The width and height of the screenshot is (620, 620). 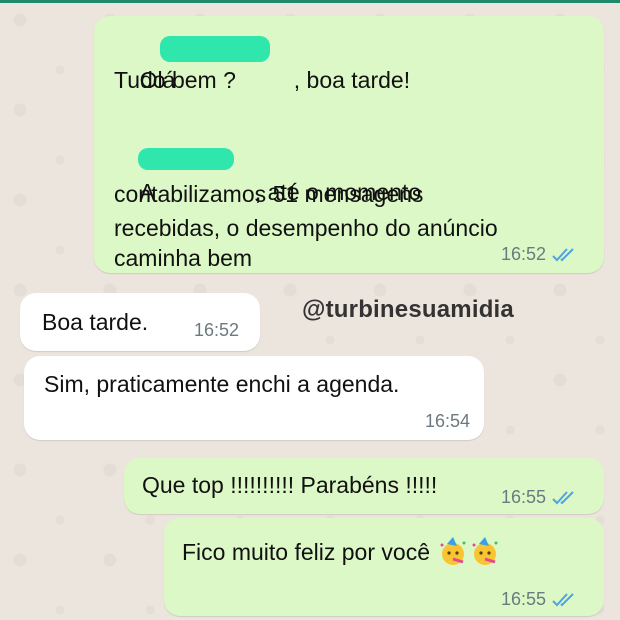 What do you see at coordinates (269, 194) in the screenshot?
I see `message-text: contabilizamos 51 mensagens` at bounding box center [269, 194].